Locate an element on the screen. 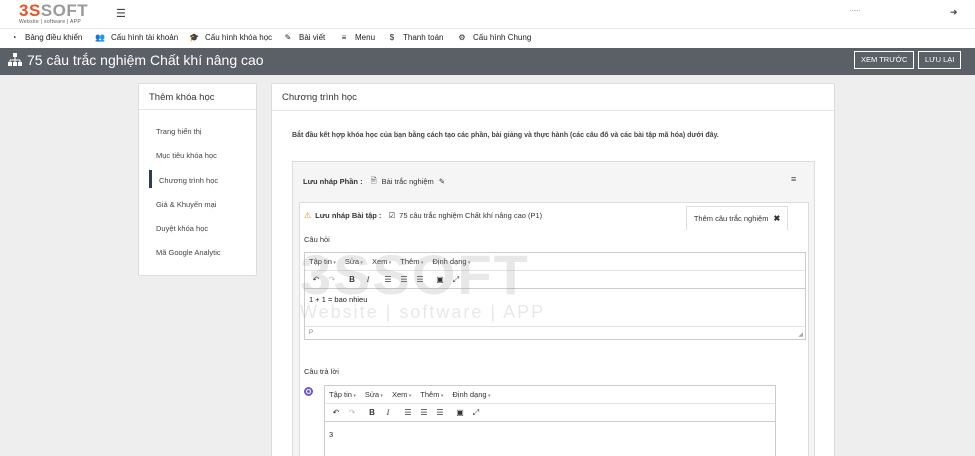 Image resolution: width=975 pixels, height=456 pixels. section-menu-icon: ≡ is located at coordinates (793, 179).